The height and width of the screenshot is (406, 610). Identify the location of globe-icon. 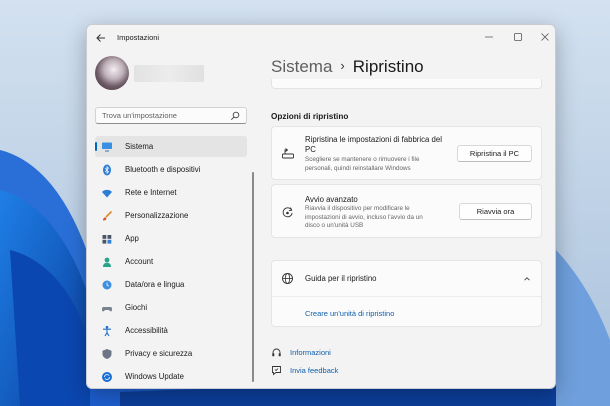
(287, 278).